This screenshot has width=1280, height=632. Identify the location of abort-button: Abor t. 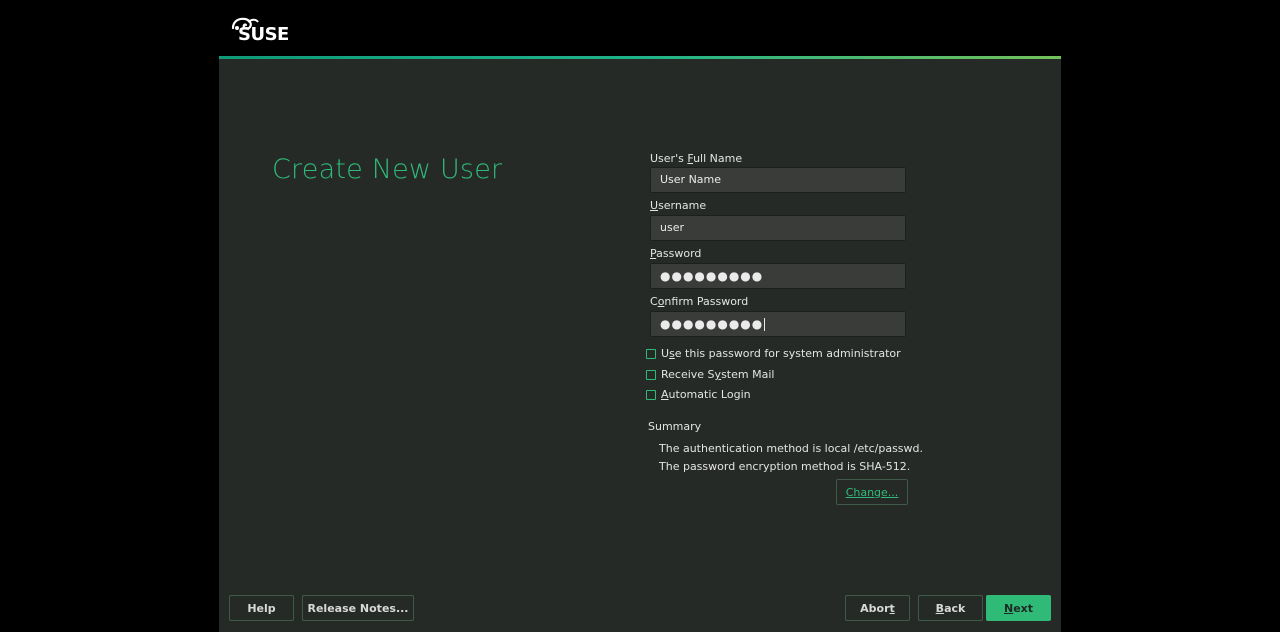
(877, 608).